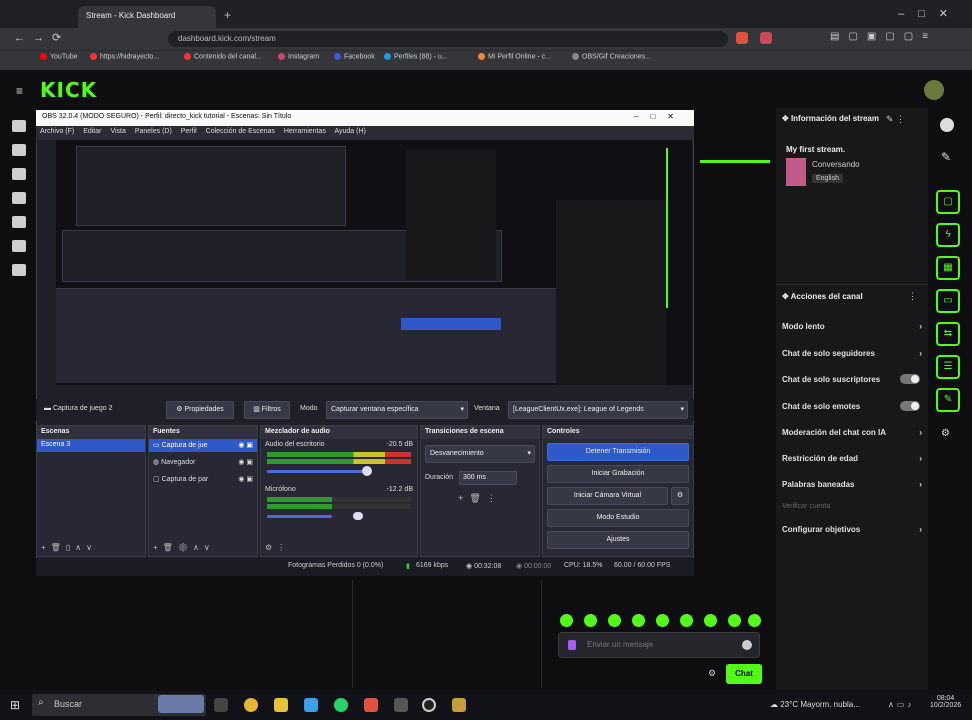 The image size is (972, 720). What do you see at coordinates (281, 705) in the screenshot?
I see `file-explorer-icon` at bounding box center [281, 705].